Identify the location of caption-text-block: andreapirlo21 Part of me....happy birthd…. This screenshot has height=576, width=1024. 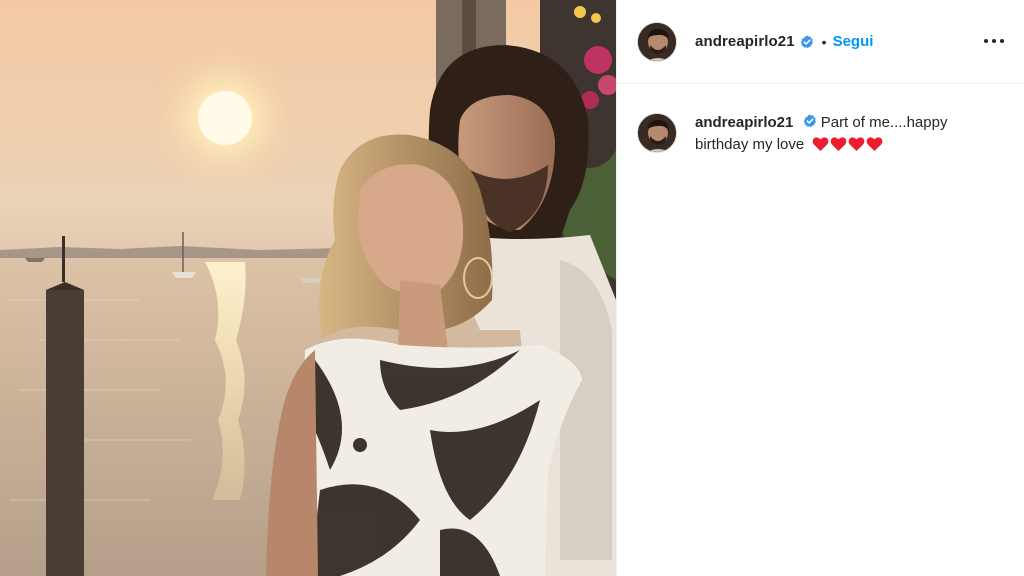
(845, 134).